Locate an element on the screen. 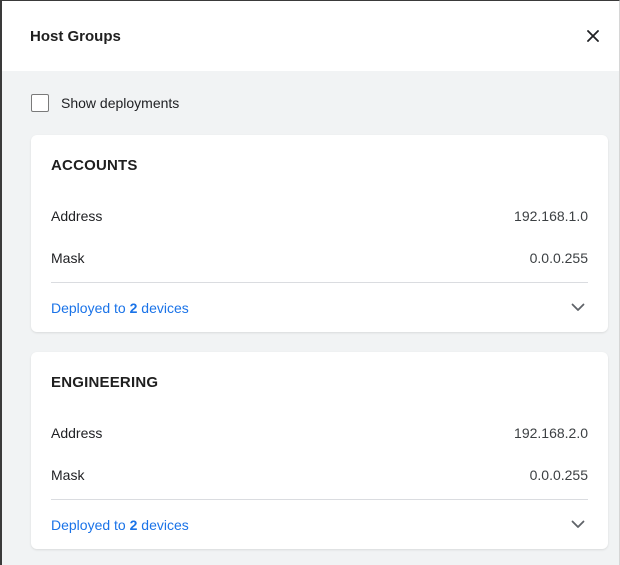 The image size is (620, 565). show-deployments-checkbox is located at coordinates (40, 103).